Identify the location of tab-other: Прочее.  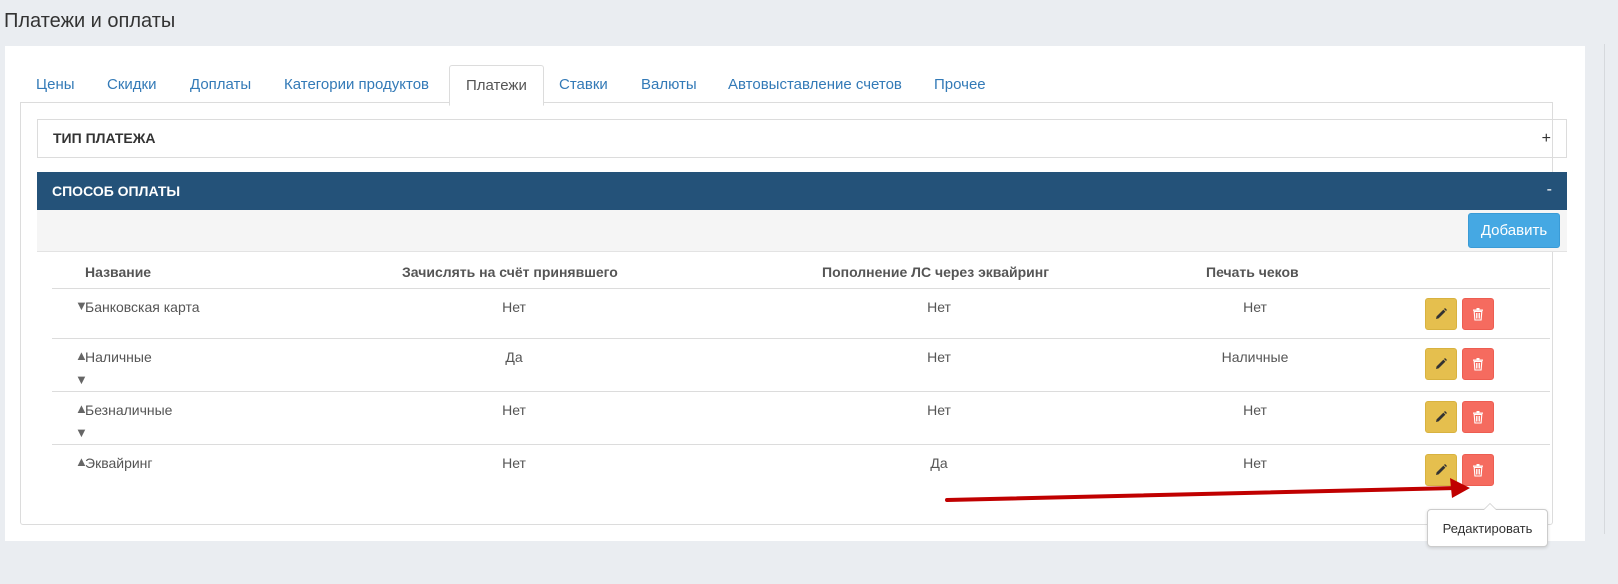
(960, 85).